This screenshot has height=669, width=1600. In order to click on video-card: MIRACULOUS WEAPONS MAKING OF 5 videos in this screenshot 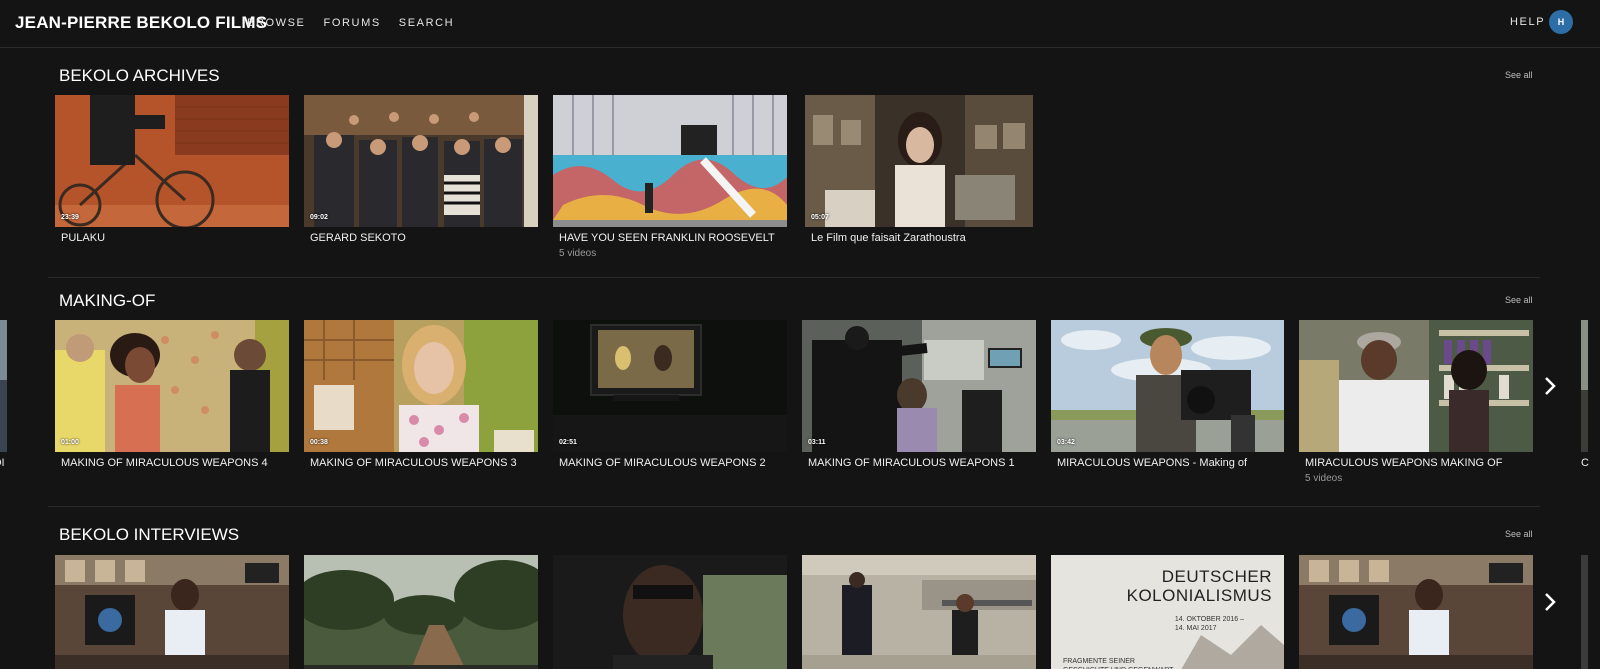, I will do `click(1416, 402)`.